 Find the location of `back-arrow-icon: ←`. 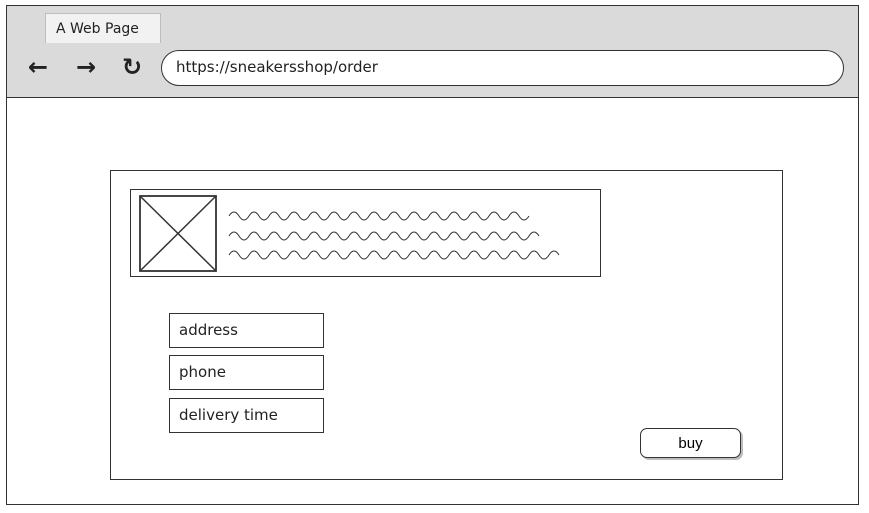

back-arrow-icon: ← is located at coordinates (38, 67).